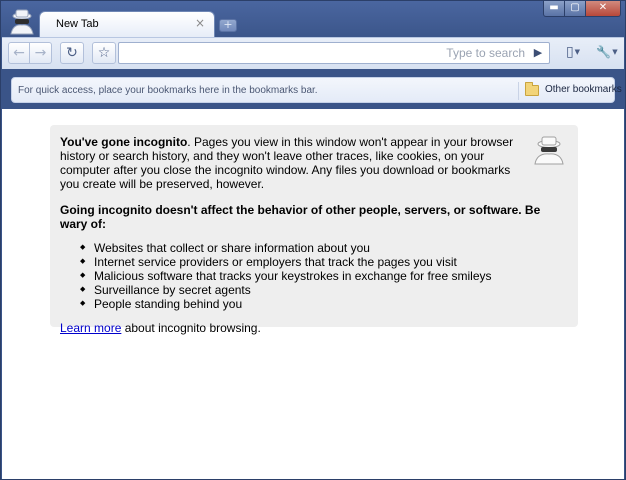 This screenshot has width=626, height=480. I want to click on folder-icon, so click(532, 89).